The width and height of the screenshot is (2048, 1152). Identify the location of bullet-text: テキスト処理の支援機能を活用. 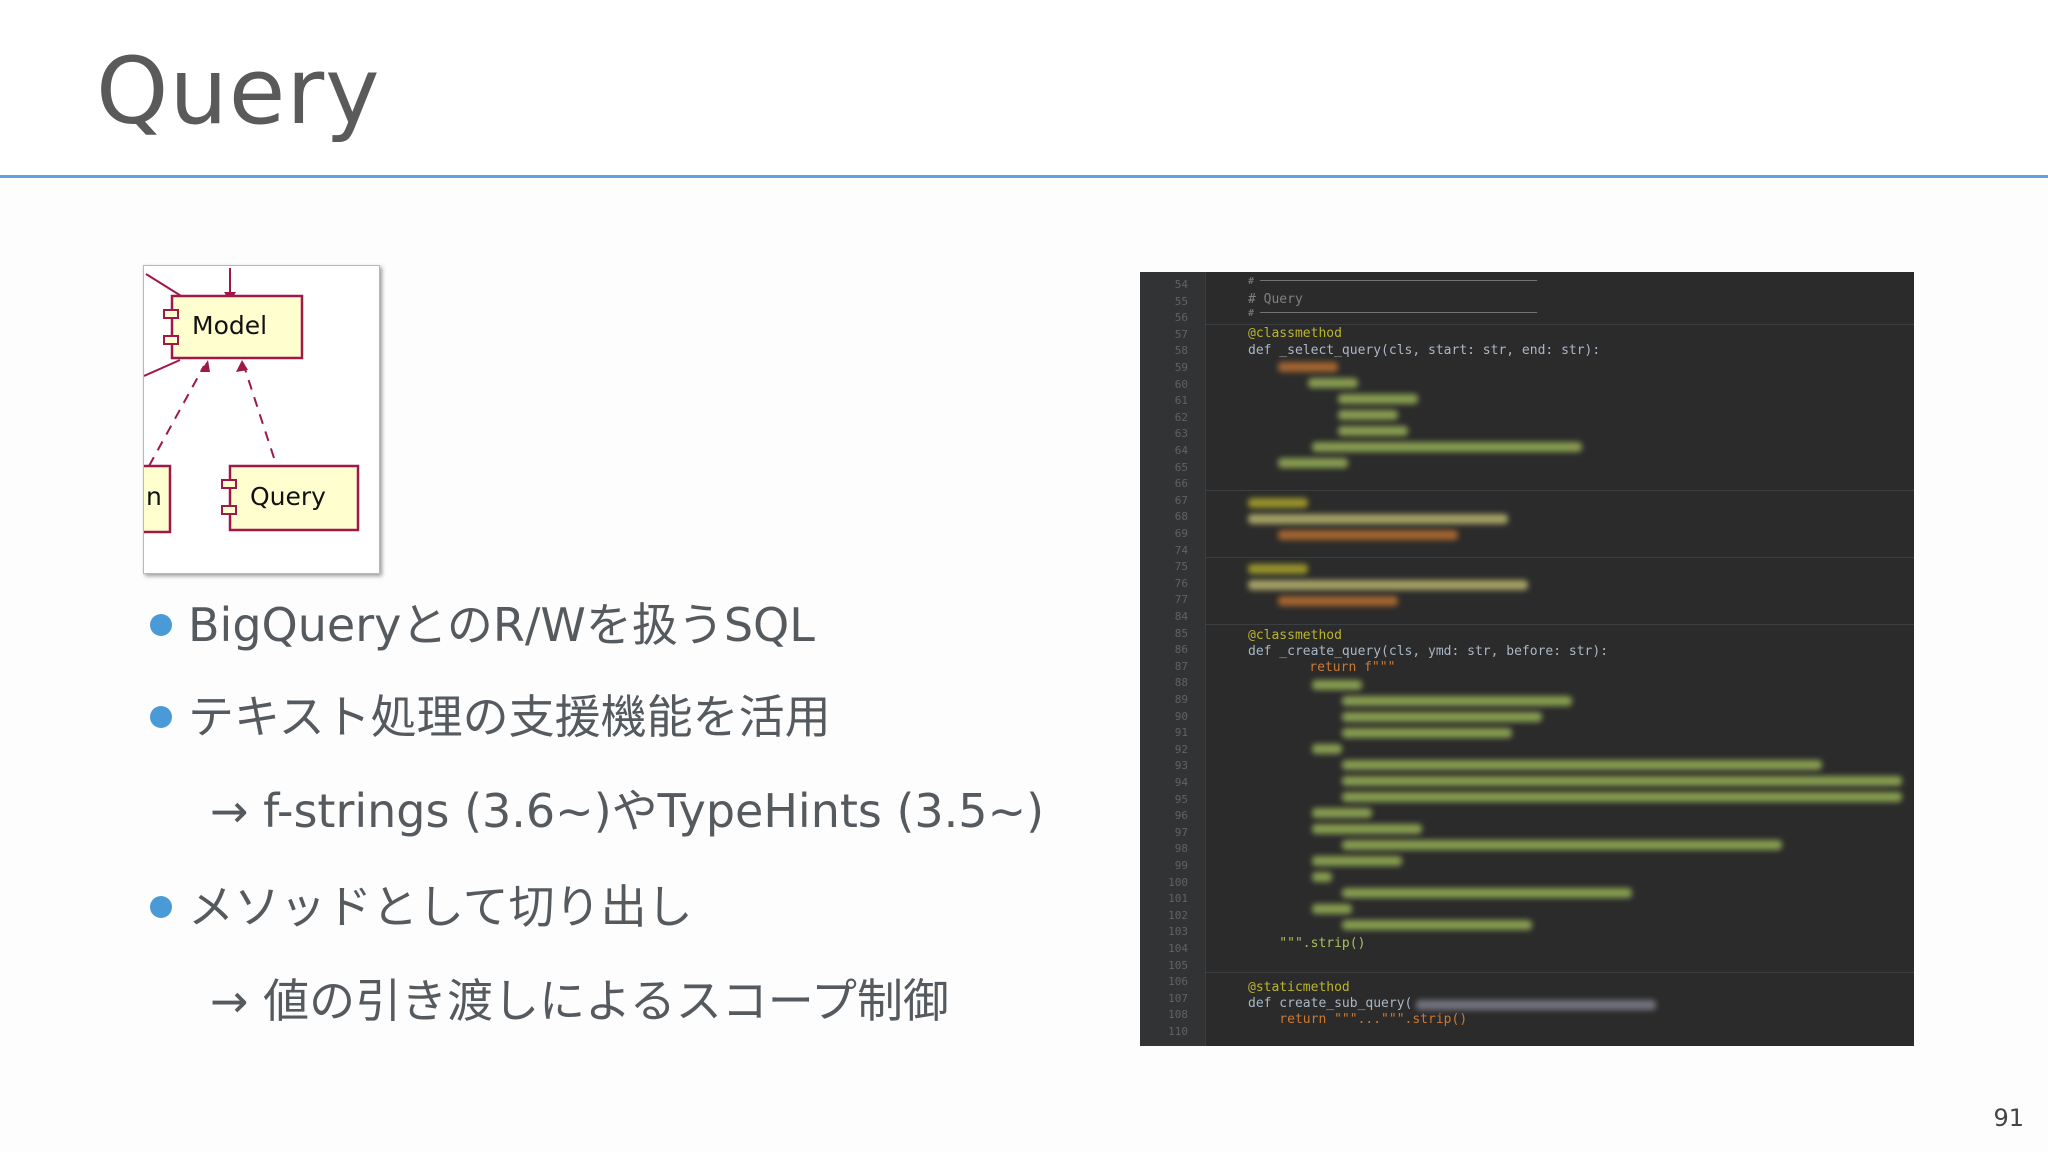
(509, 717).